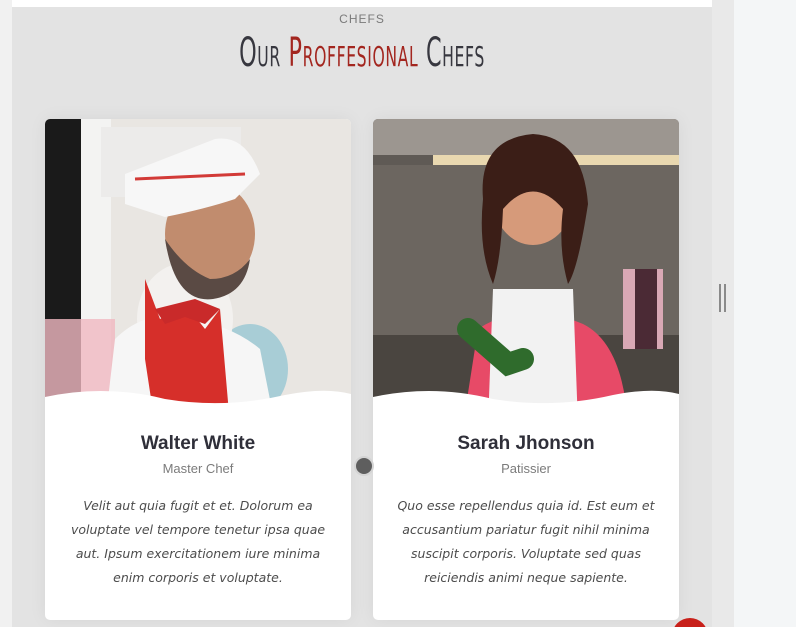 This screenshot has width=796, height=627. What do you see at coordinates (353, 53) in the screenshot?
I see `title-accent: Proffesional` at bounding box center [353, 53].